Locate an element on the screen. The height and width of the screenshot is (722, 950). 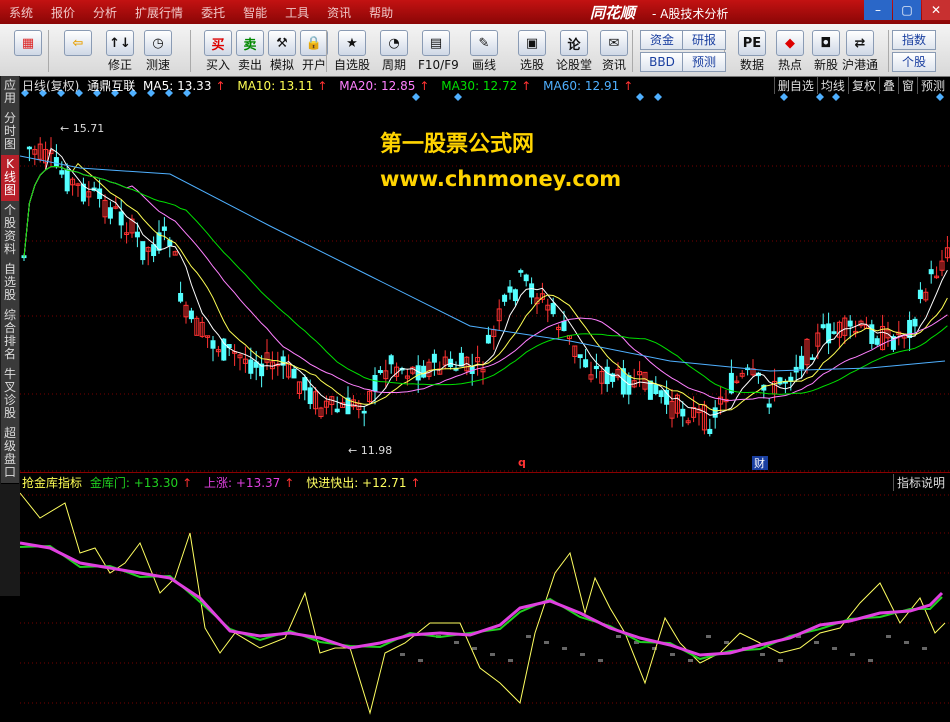
buy-icon: 买 is located at coordinates (218, 43).